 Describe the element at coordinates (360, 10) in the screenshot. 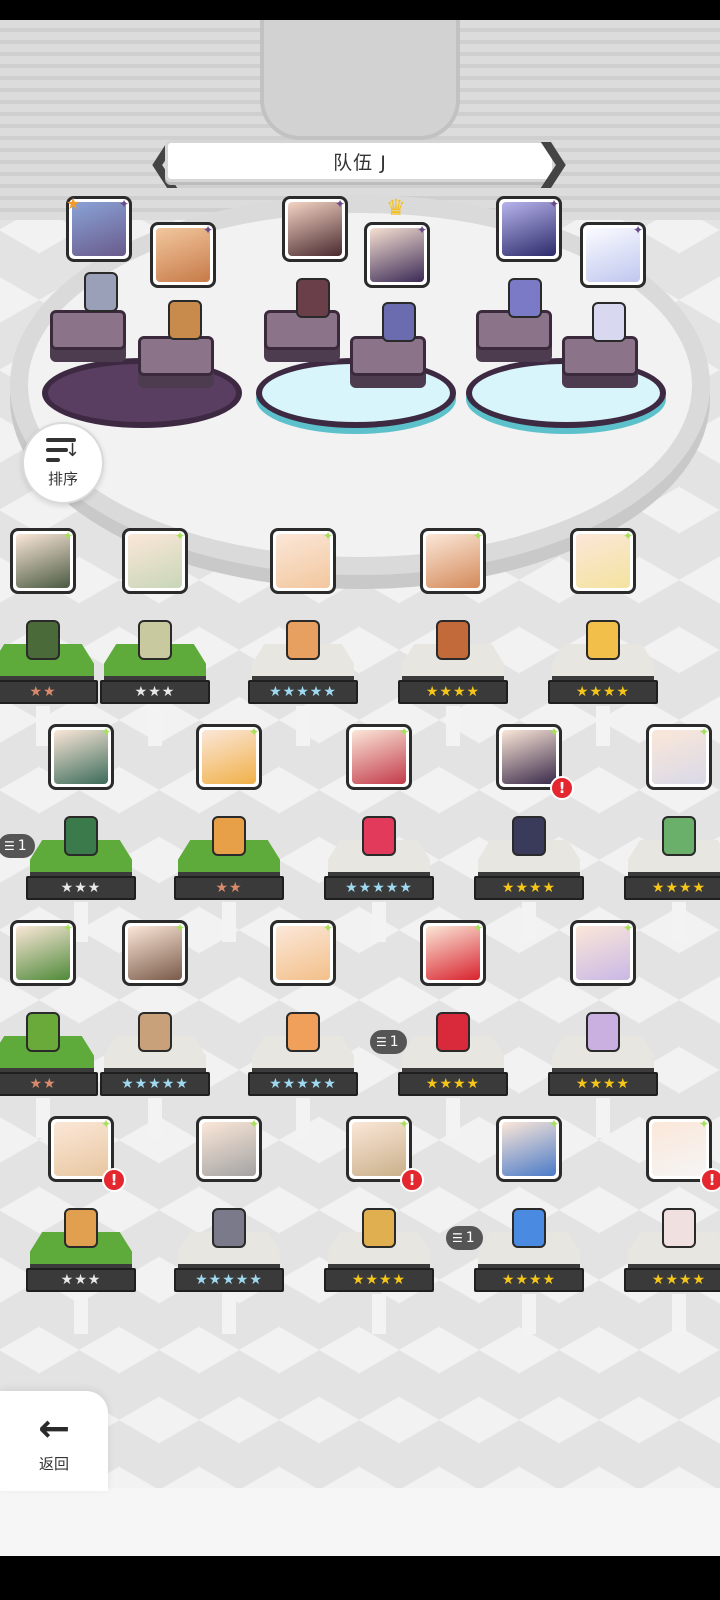

I see `system-status-bar` at that location.